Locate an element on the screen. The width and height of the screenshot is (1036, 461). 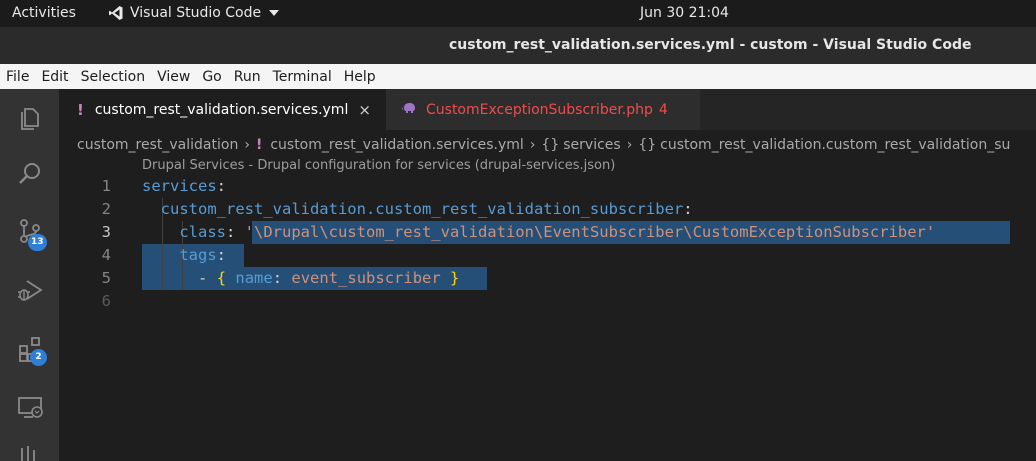
activity-search is located at coordinates (29, 174).